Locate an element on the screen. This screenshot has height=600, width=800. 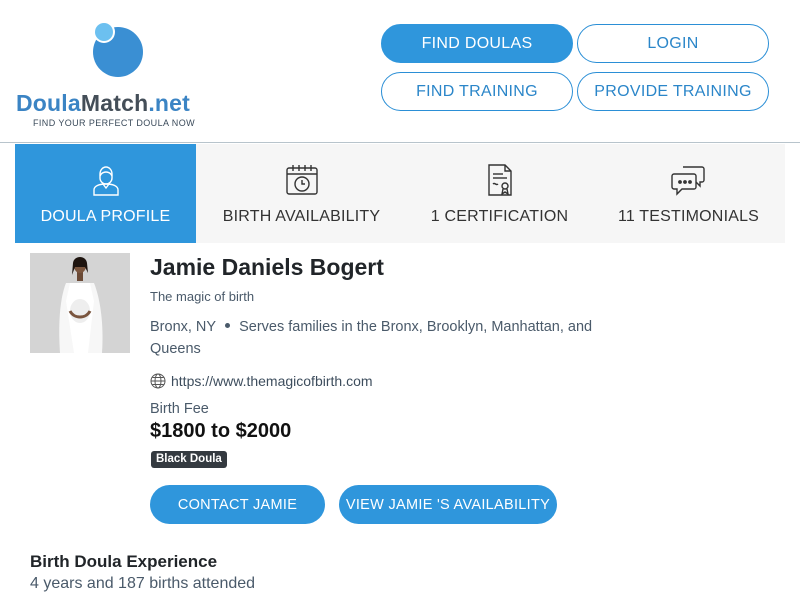
logo-word-net: .net is located at coordinates (169, 103).